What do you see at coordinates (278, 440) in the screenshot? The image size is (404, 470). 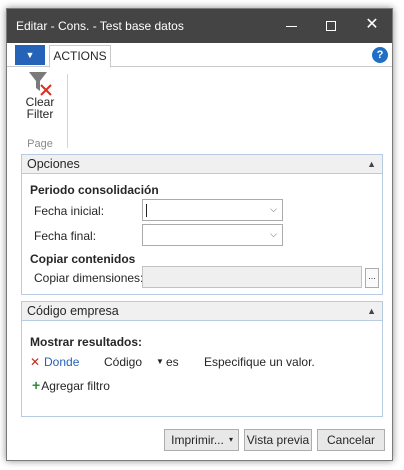 I see `preview-button: Vista previa` at bounding box center [278, 440].